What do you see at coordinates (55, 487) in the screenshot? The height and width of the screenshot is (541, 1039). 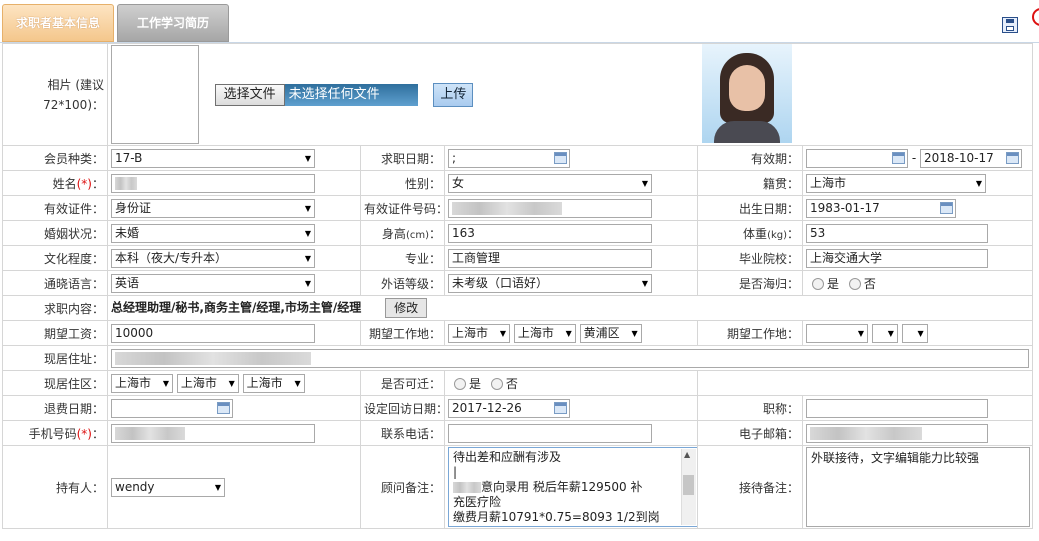 I see `holder-label: 持有人：` at bounding box center [55, 487].